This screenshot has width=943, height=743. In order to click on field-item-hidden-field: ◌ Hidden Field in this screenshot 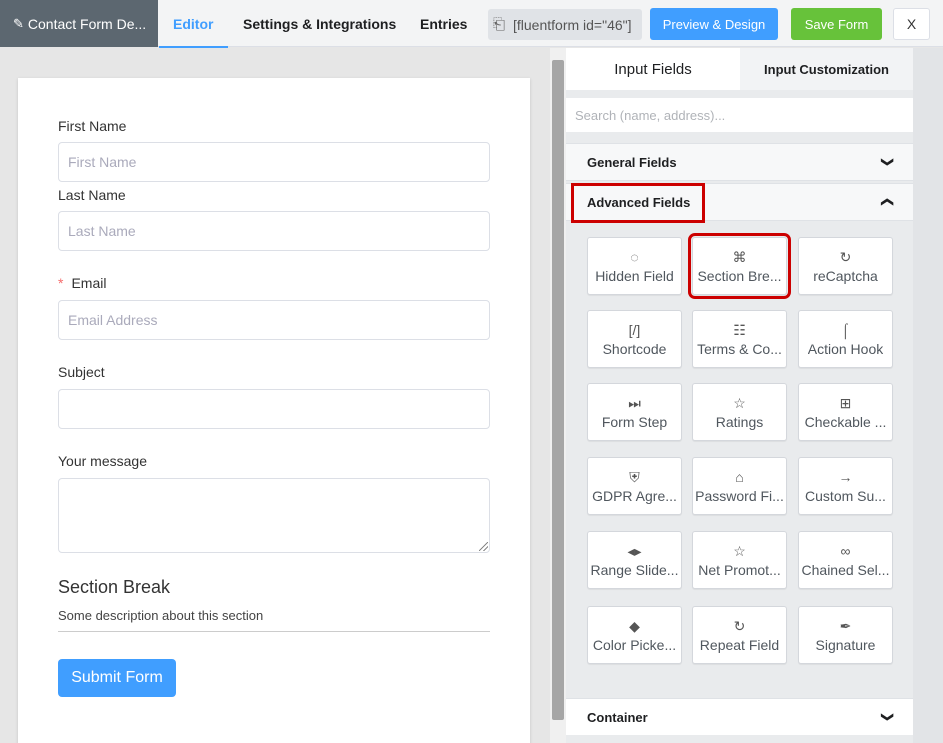, I will do `click(634, 266)`.